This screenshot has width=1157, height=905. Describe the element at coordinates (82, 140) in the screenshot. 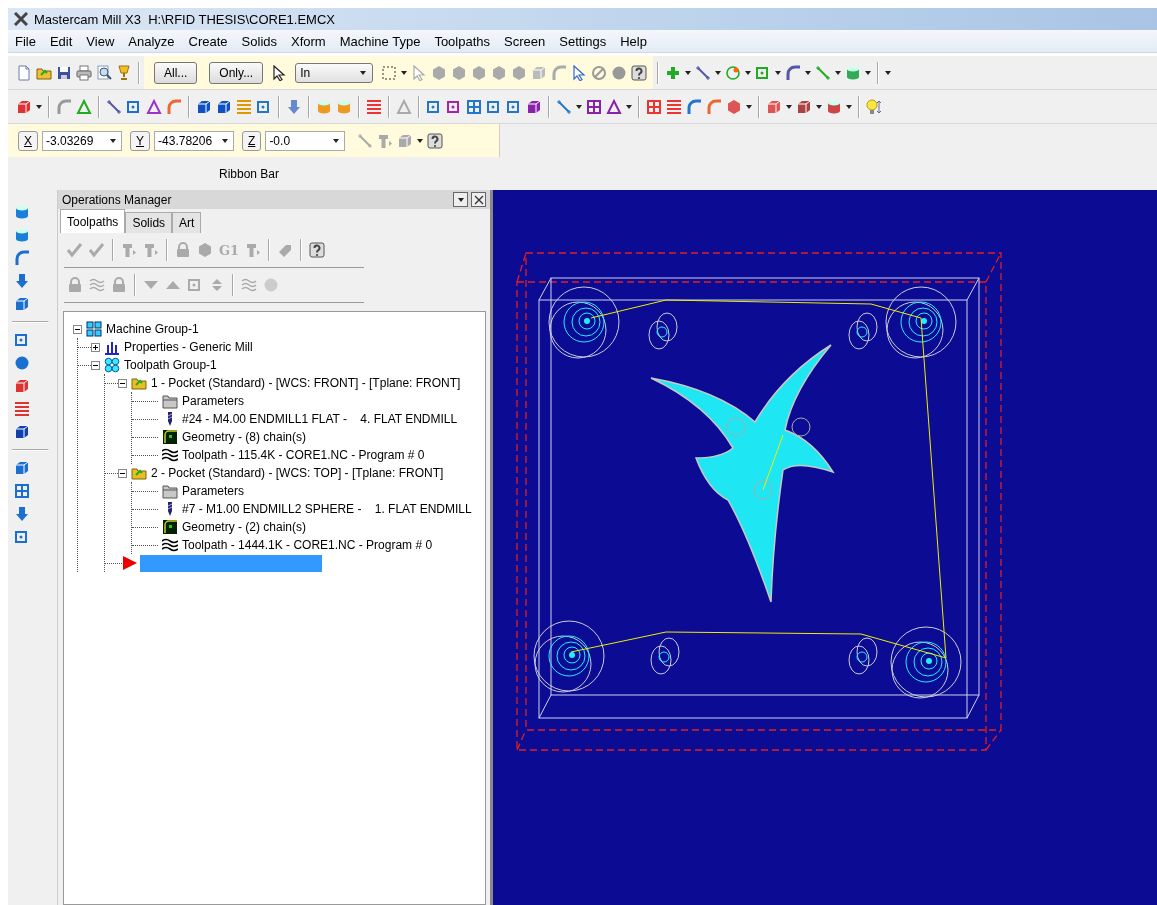

I see `coordinate-field: -3.03269` at that location.